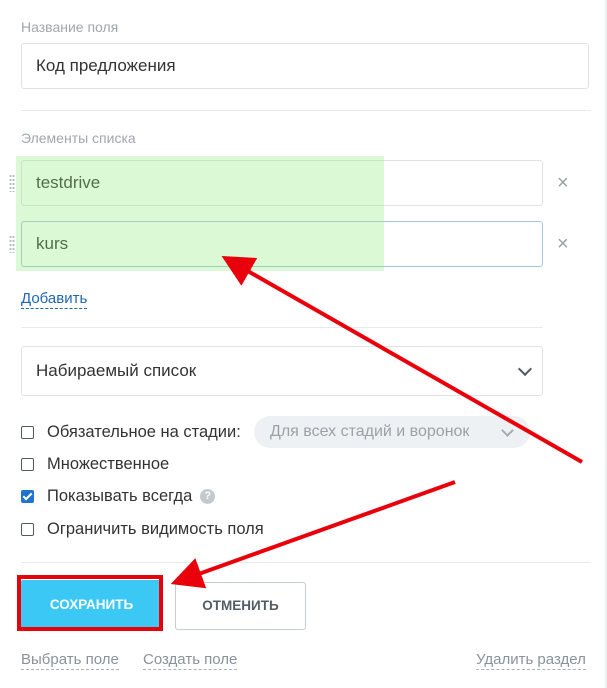 The image size is (607, 688). What do you see at coordinates (282, 244) in the screenshot?
I see `list-item-input: kurs` at bounding box center [282, 244].